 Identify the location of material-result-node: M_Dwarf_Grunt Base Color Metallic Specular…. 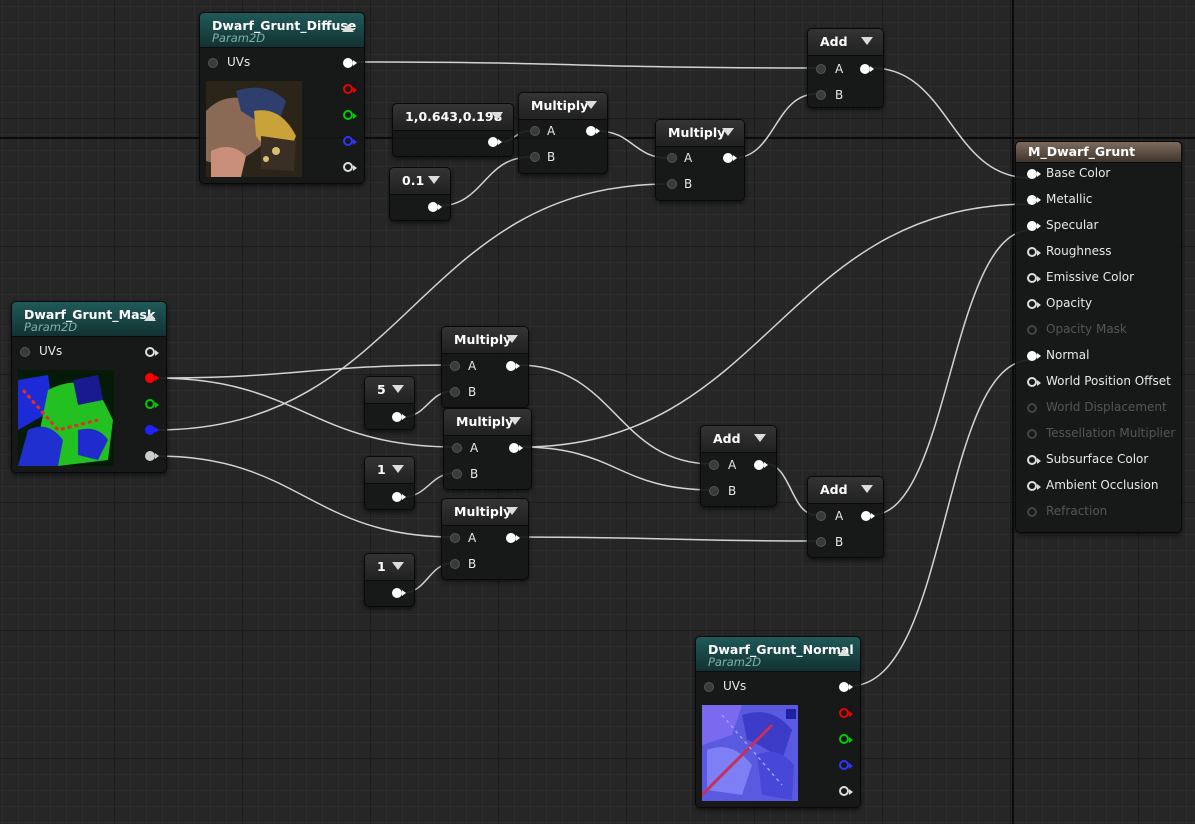
(1098, 337).